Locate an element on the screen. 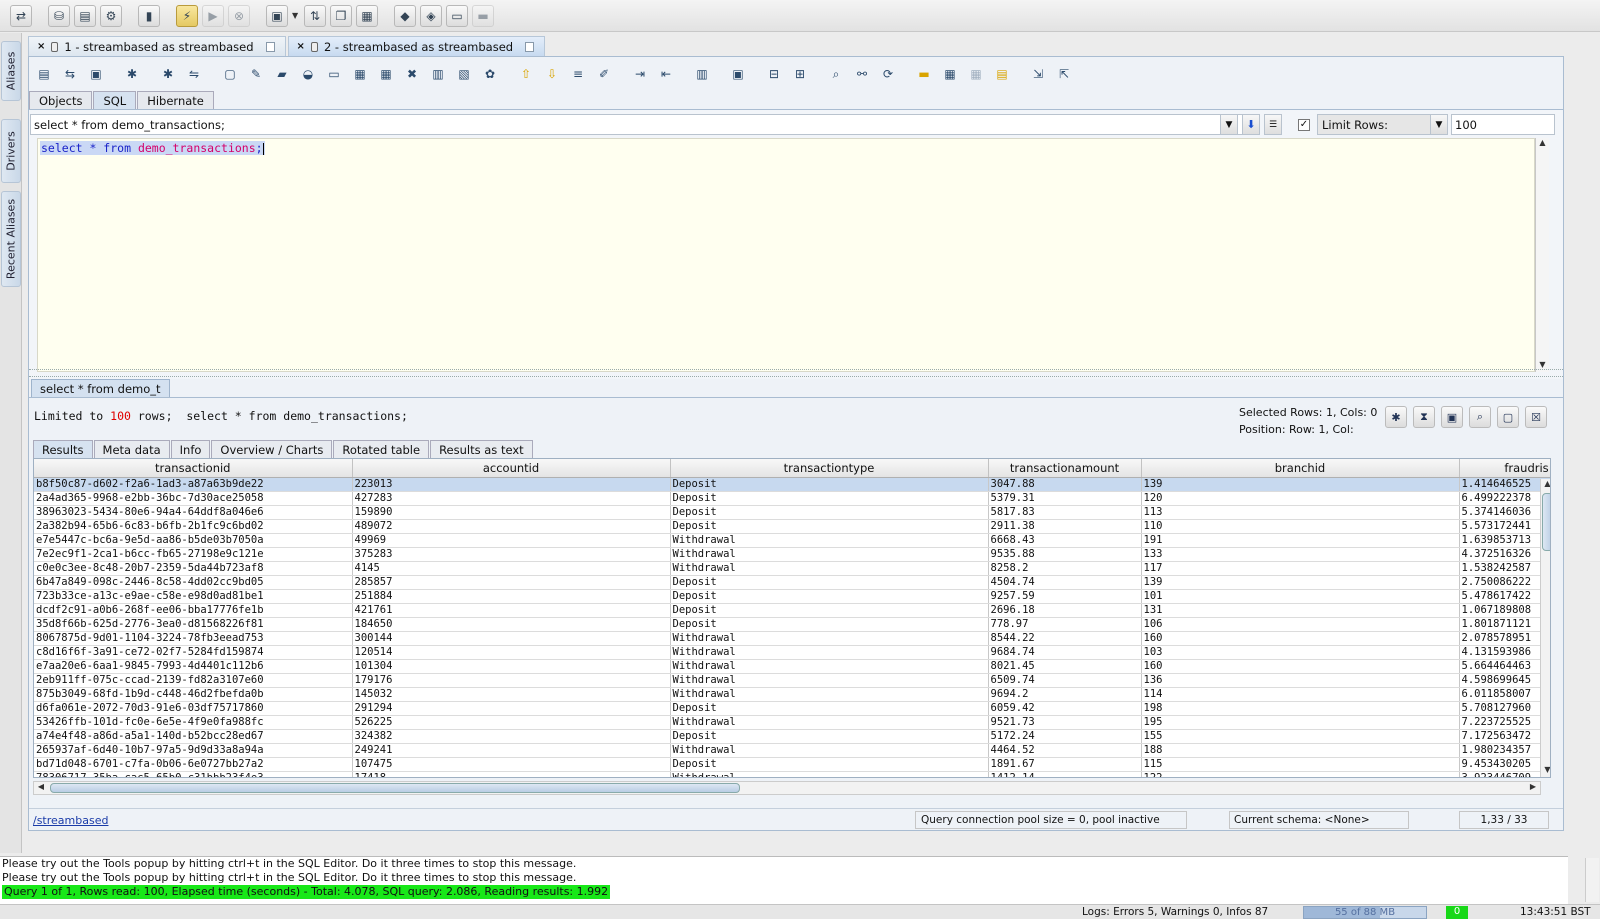  tab-objects: Objects is located at coordinates (61, 100).